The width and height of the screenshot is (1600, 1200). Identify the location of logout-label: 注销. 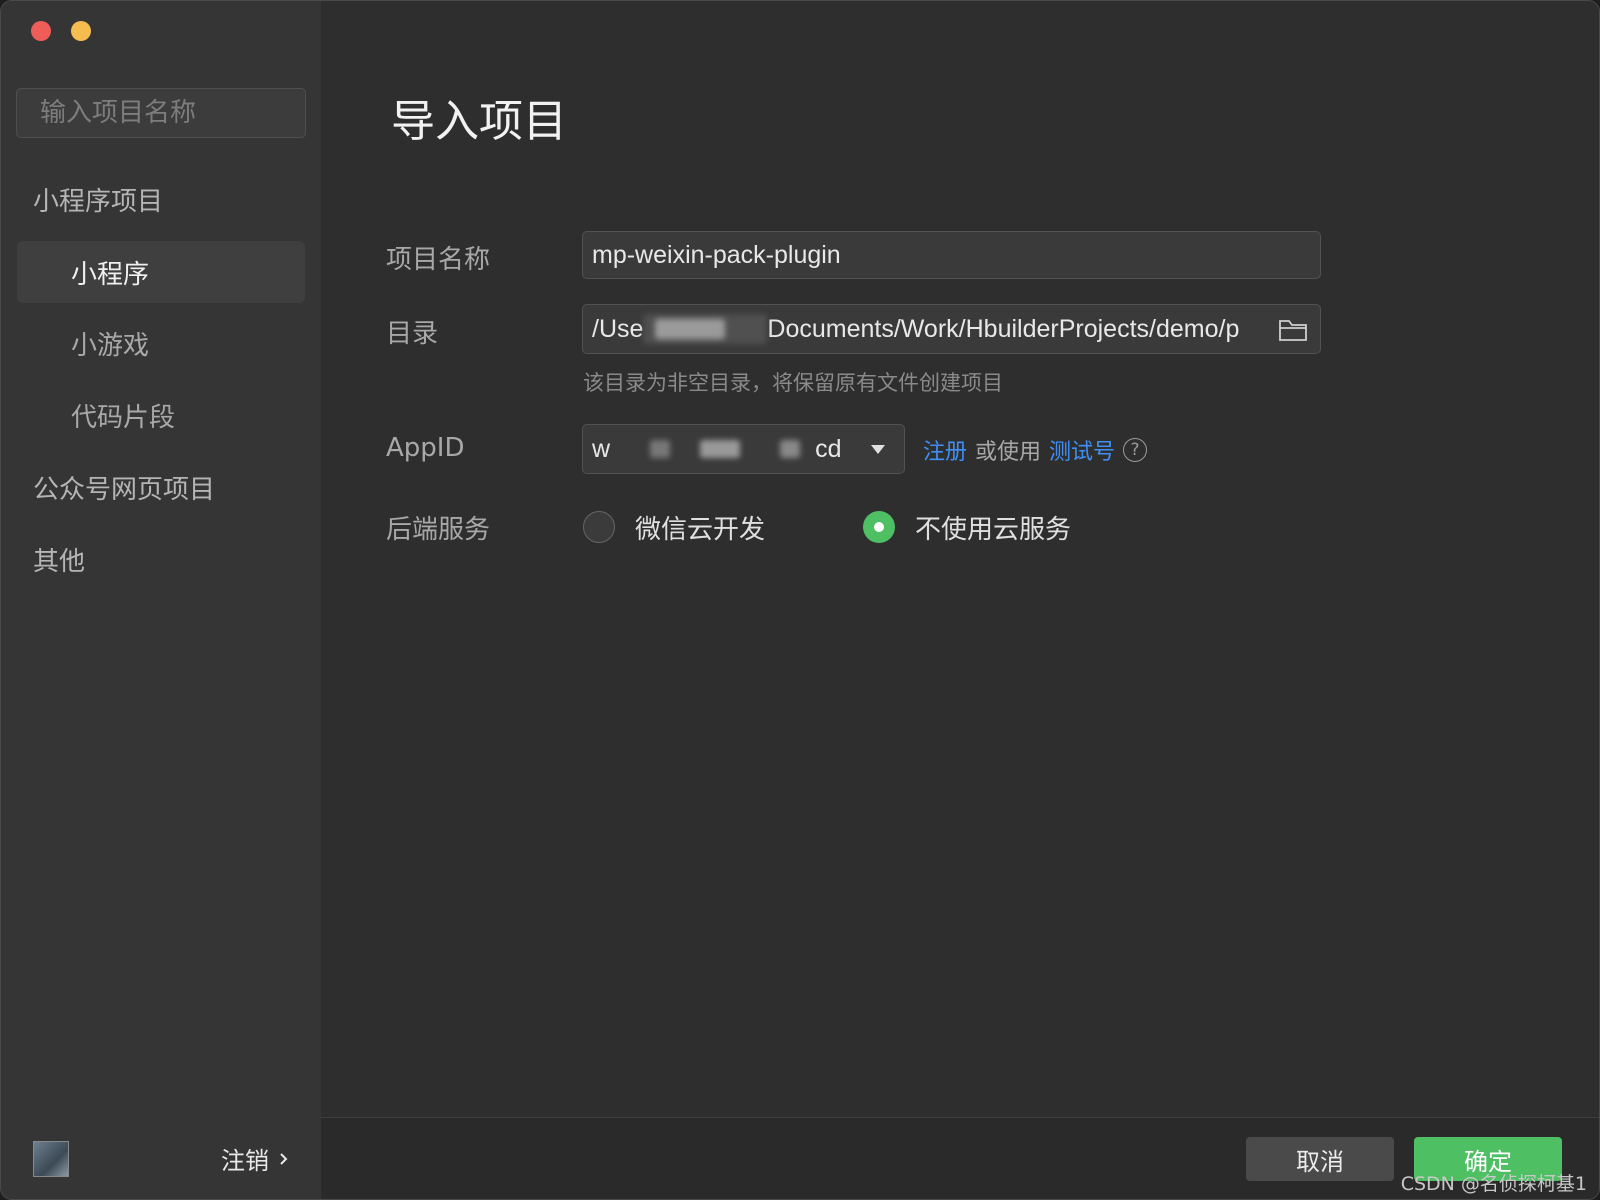
(245, 1161).